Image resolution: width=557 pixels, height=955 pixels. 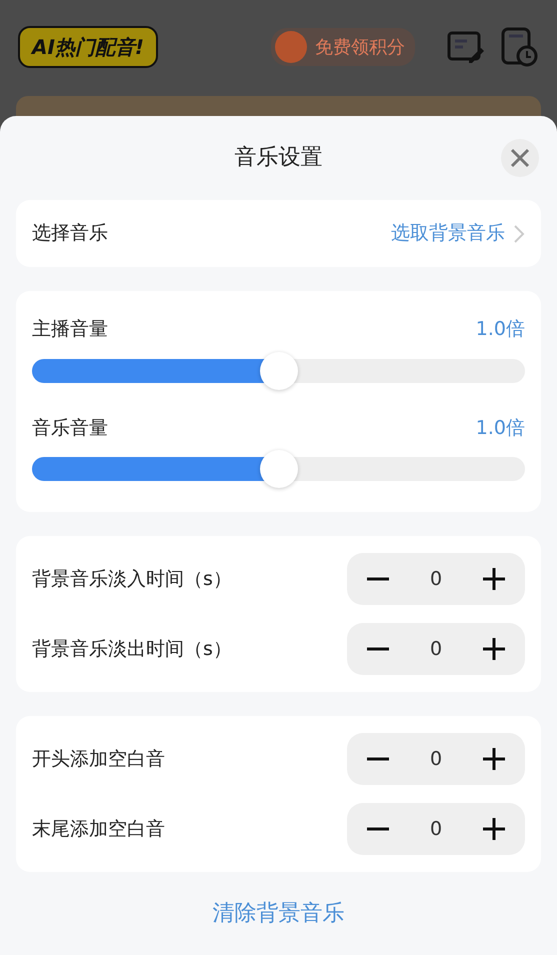 I want to click on close-icon, so click(x=520, y=158).